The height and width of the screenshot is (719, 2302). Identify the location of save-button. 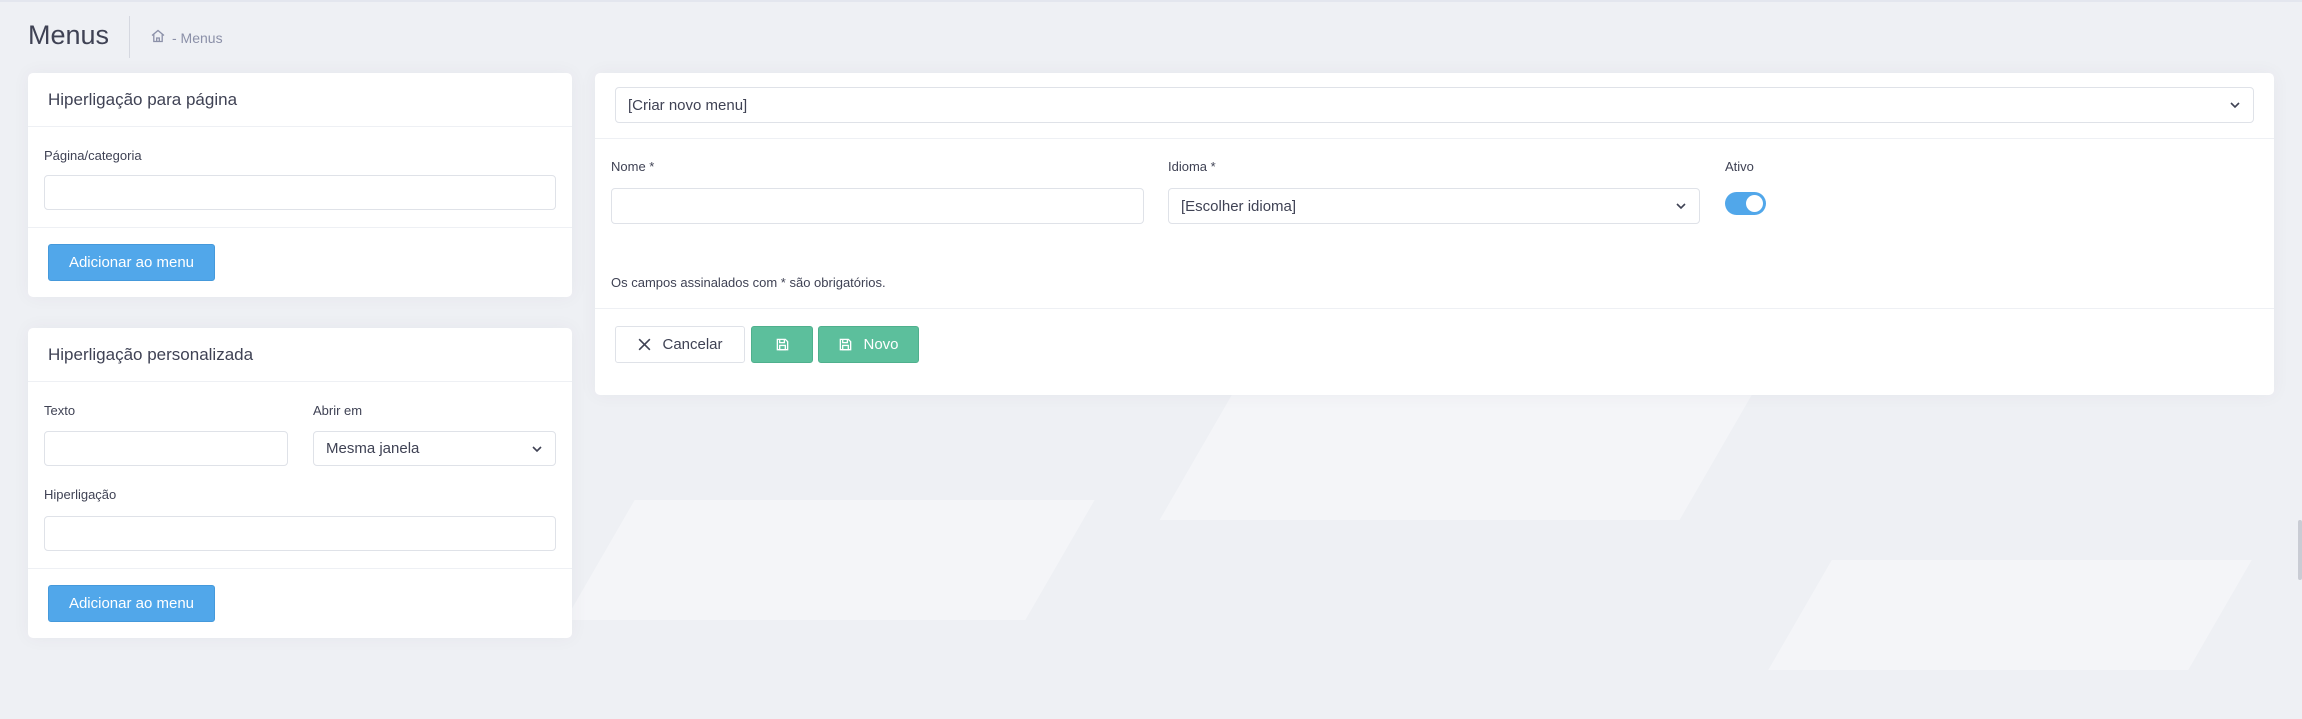
(782, 344).